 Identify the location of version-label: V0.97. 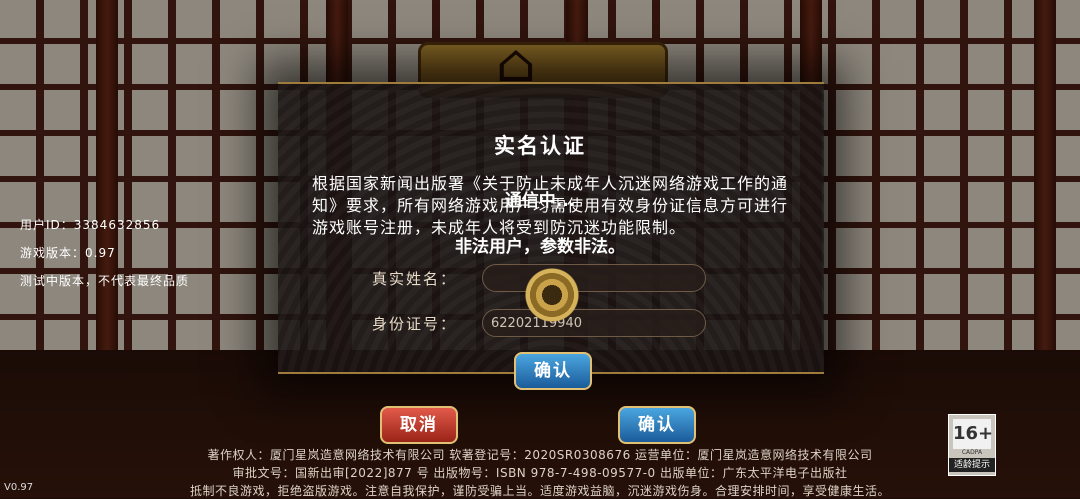
(19, 487).